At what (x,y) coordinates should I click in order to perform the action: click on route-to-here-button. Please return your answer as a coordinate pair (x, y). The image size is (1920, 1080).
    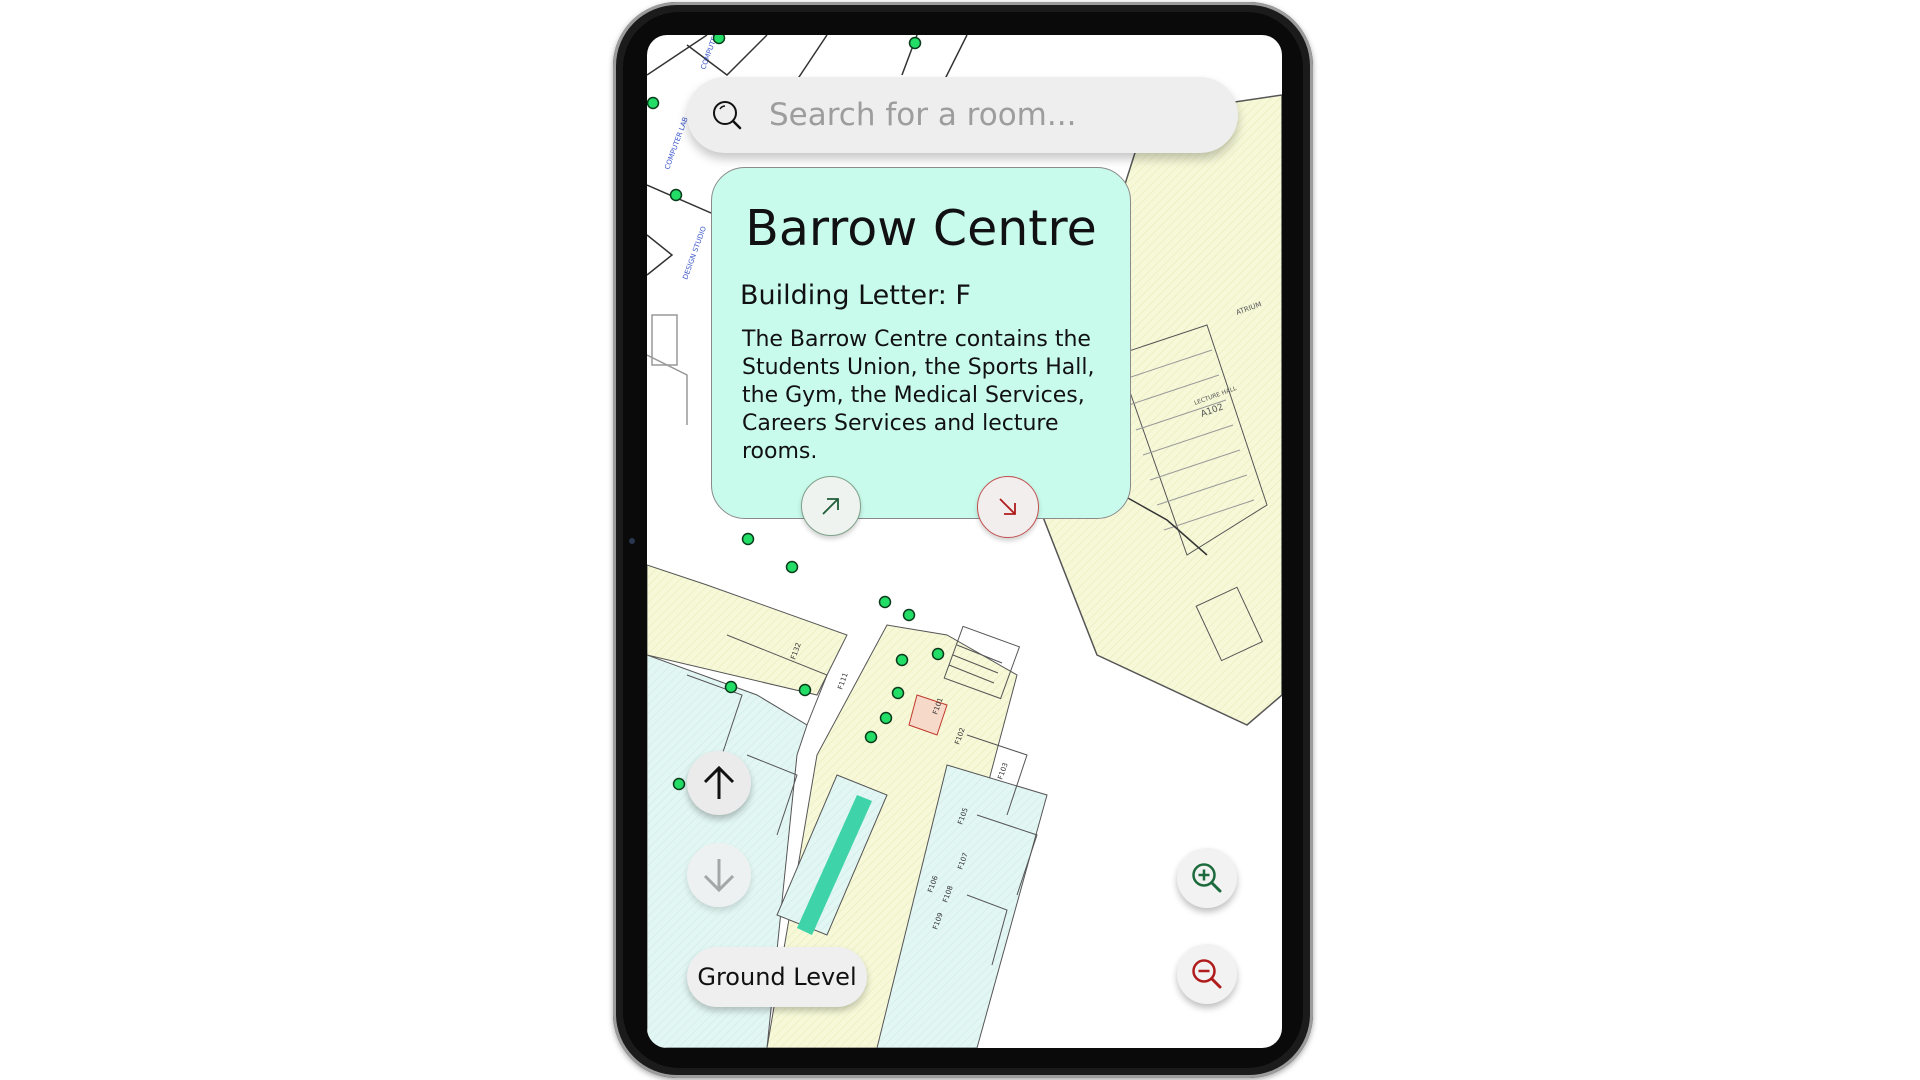
    Looking at the image, I should click on (1008, 507).